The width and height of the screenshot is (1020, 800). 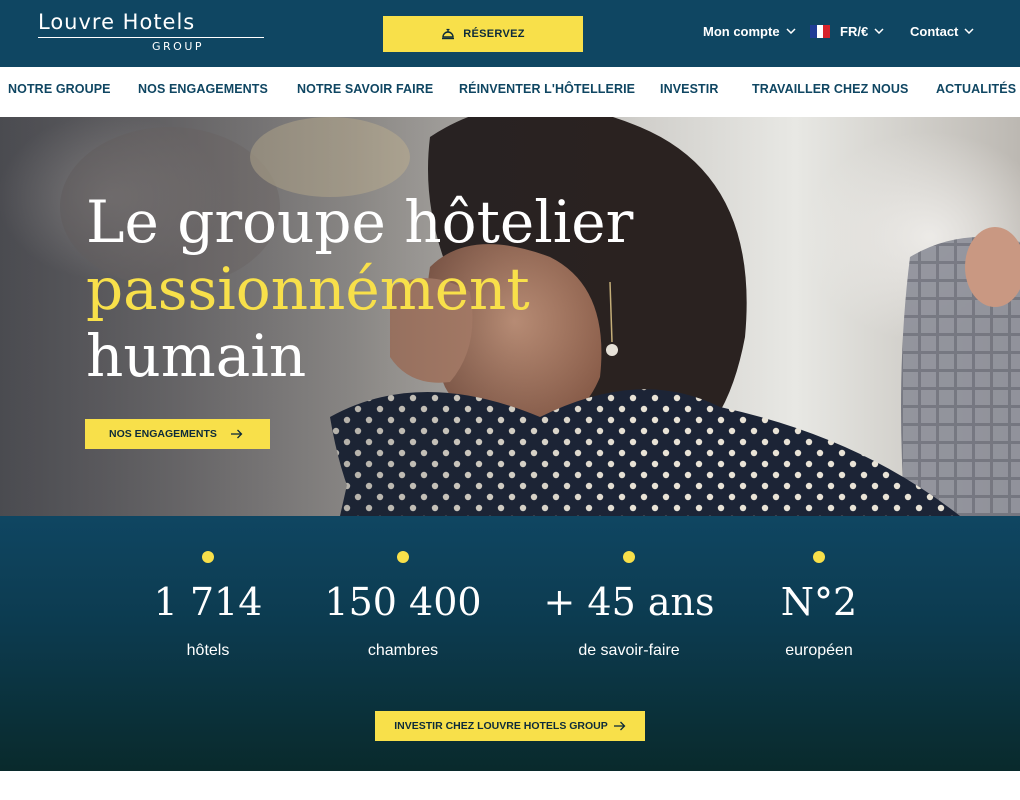 What do you see at coordinates (151, 37) in the screenshot?
I see `logo-divider` at bounding box center [151, 37].